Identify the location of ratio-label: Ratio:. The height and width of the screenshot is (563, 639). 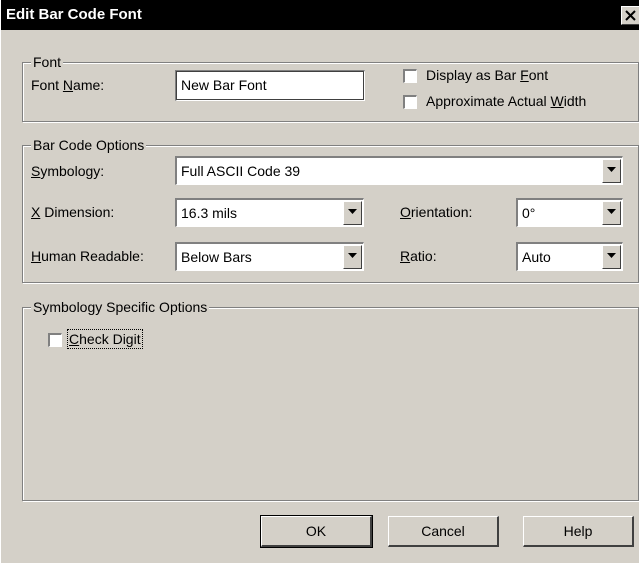
(418, 256).